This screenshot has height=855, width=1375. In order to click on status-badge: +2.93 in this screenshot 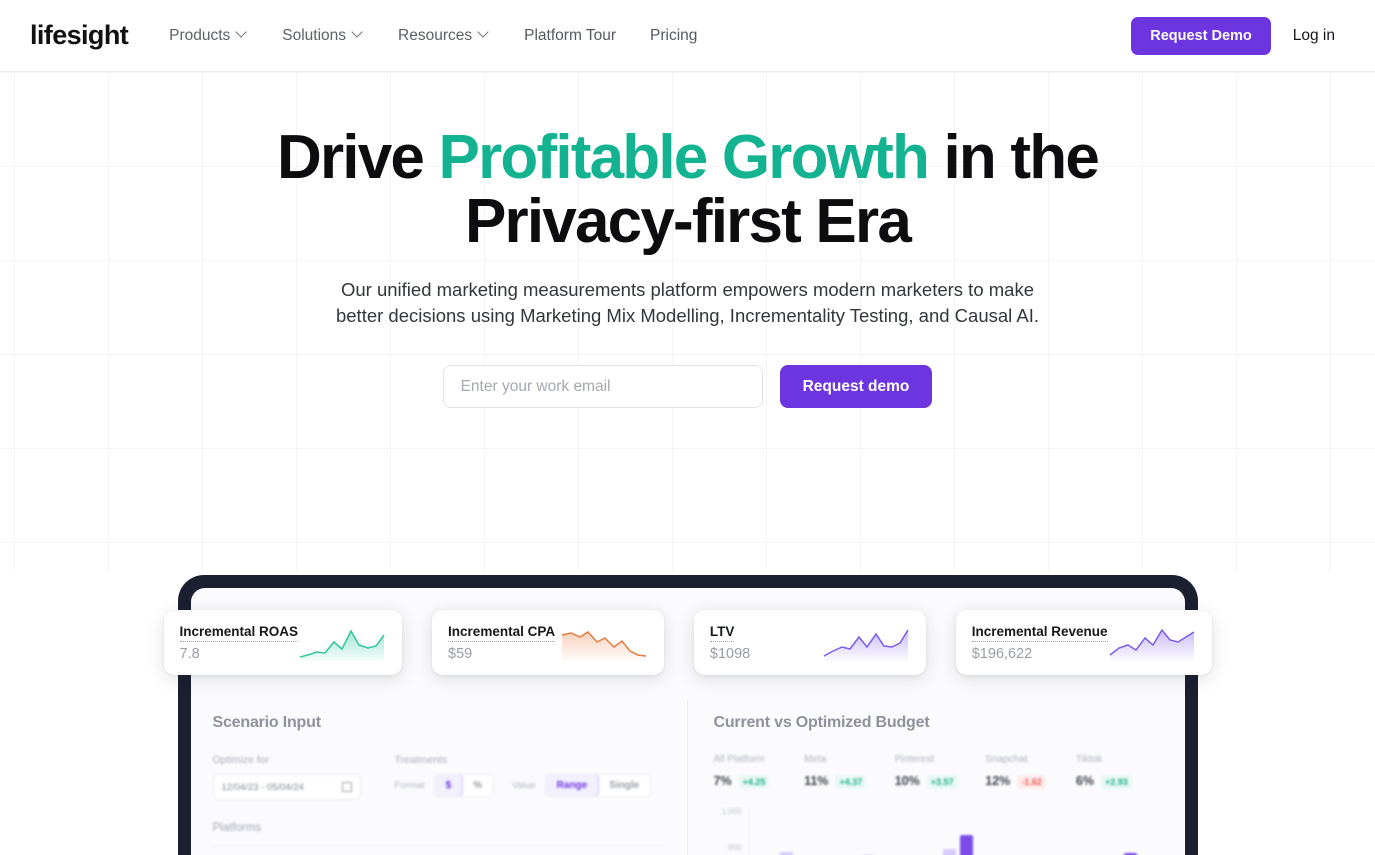, I will do `click(1116, 782)`.